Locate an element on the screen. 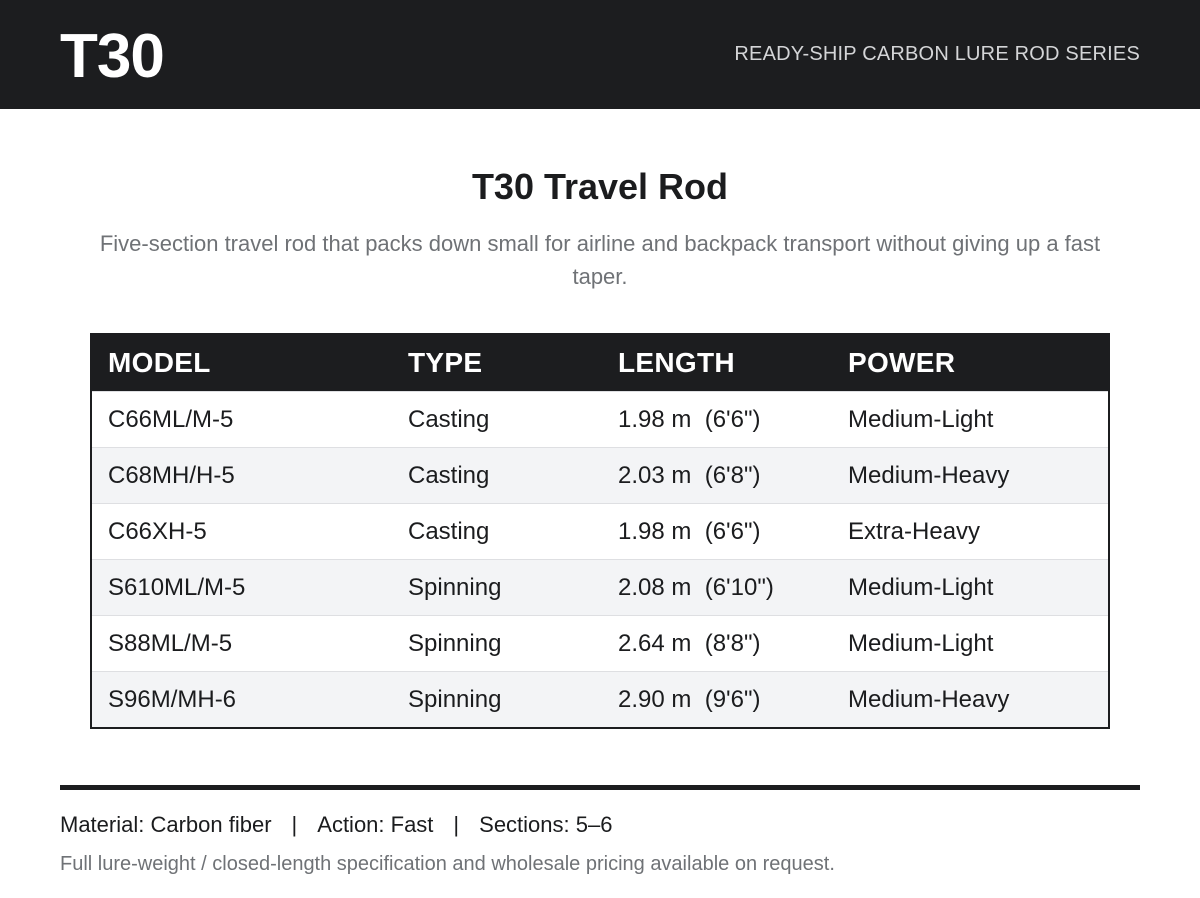 This screenshot has width=1200, height=898. series-label: READY-SHIP CARBON LURE ROD SERIES is located at coordinates (937, 54).